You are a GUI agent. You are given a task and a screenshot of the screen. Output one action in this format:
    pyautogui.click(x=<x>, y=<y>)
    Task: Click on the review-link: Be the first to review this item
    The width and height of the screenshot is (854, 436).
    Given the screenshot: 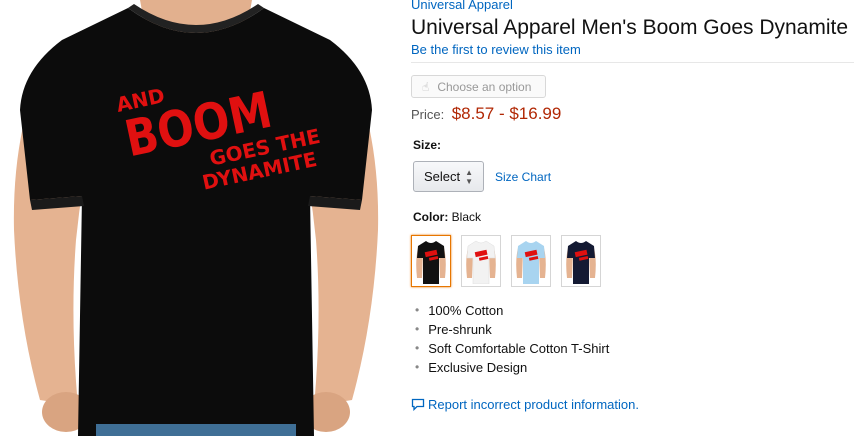 What is the action you would take?
    pyautogui.click(x=496, y=49)
    